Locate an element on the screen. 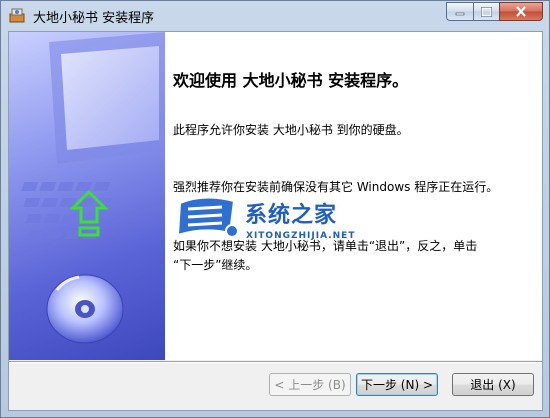 This screenshot has height=418, width=550. title-bar: 大地小秘书 安装程序 is located at coordinates (275, 16).